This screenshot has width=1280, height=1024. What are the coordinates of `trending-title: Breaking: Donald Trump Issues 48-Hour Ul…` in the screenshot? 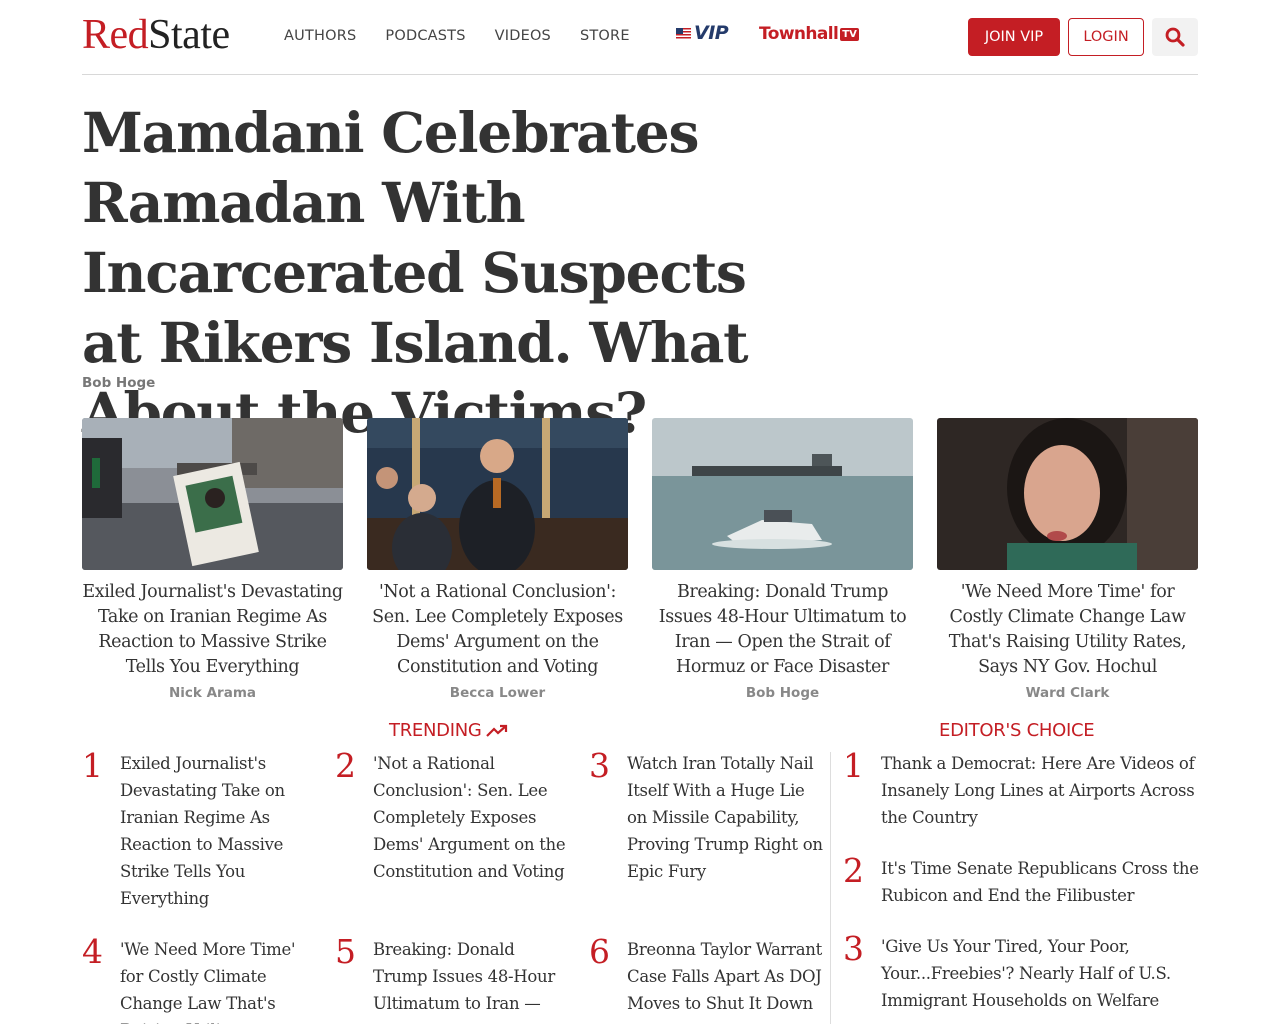 It's located at (473, 976).